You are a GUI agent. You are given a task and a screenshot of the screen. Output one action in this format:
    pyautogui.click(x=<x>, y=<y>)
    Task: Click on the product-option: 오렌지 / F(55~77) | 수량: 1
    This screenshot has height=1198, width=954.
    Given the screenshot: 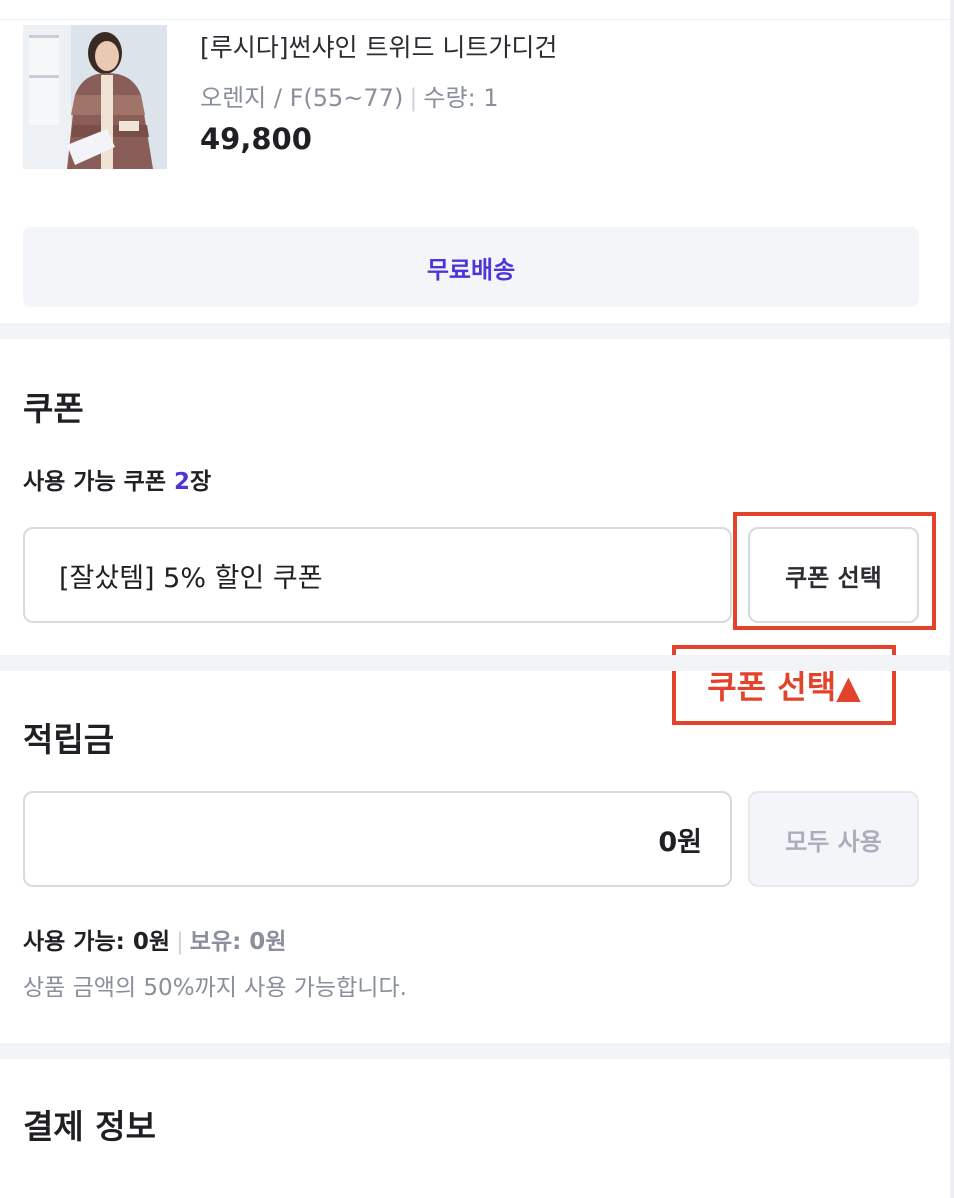 What is the action you would take?
    pyautogui.click(x=349, y=95)
    